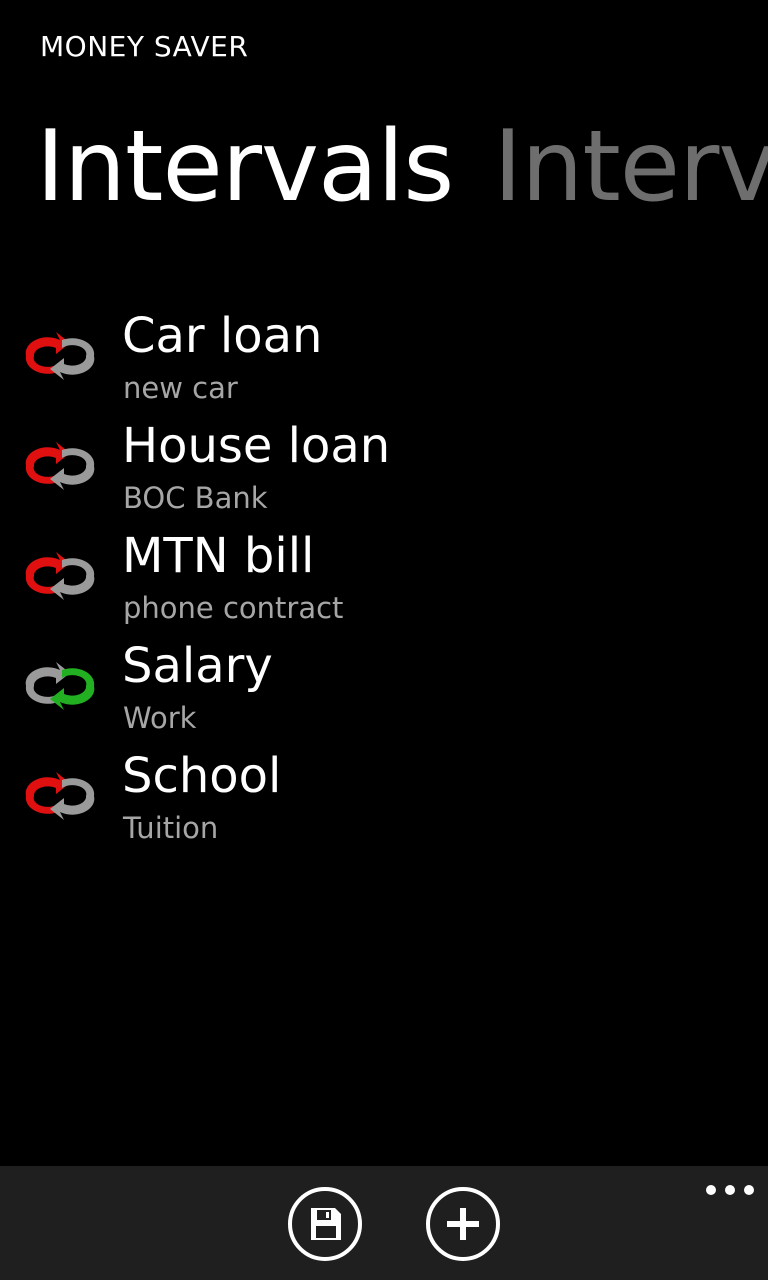  What do you see at coordinates (144, 46) in the screenshot?
I see `app-title: MONEY SAVER` at bounding box center [144, 46].